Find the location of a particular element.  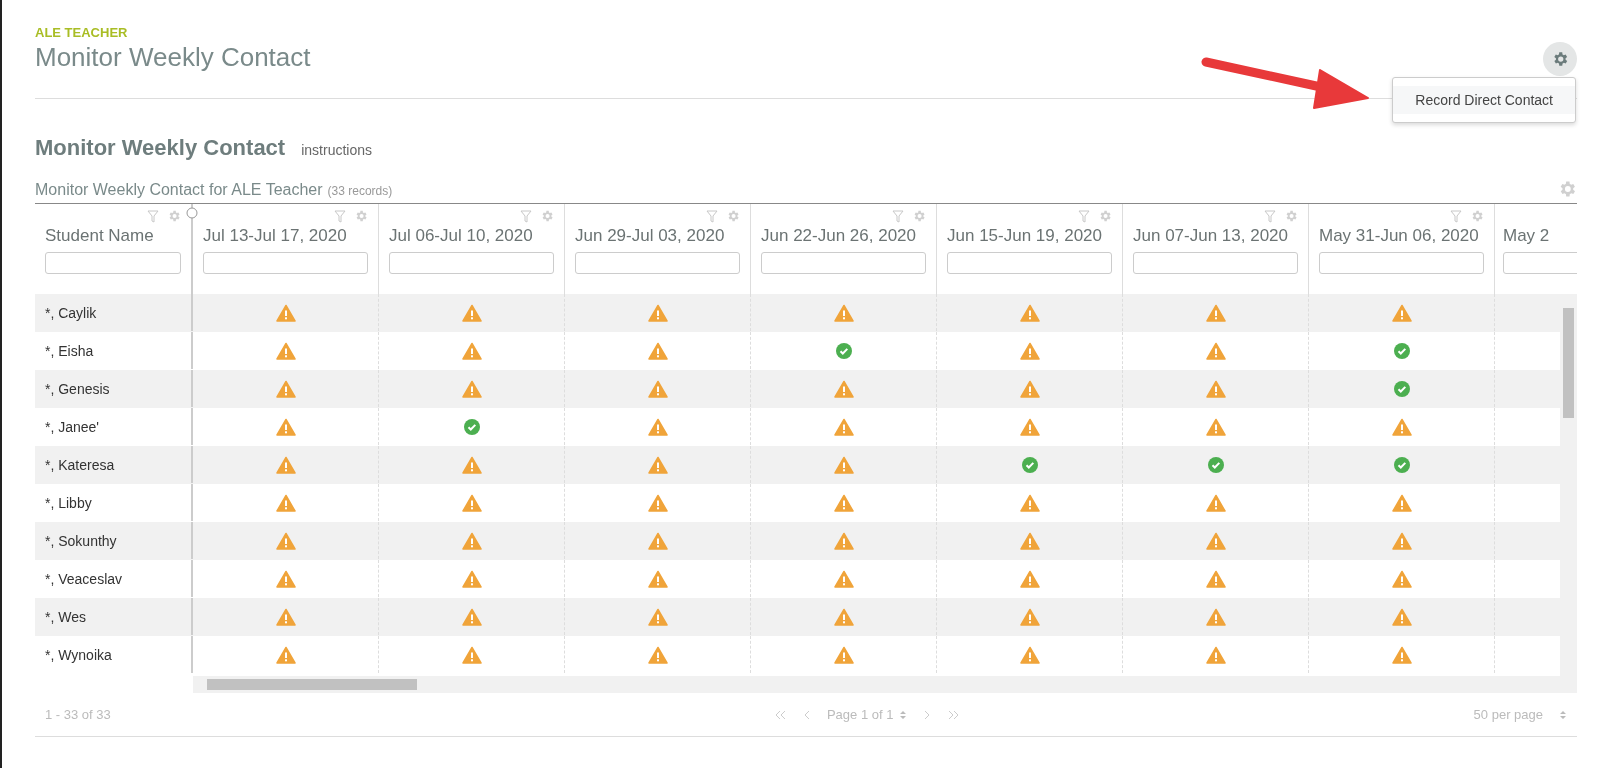

menu-item: Record Direct Contact is located at coordinates (1484, 100).